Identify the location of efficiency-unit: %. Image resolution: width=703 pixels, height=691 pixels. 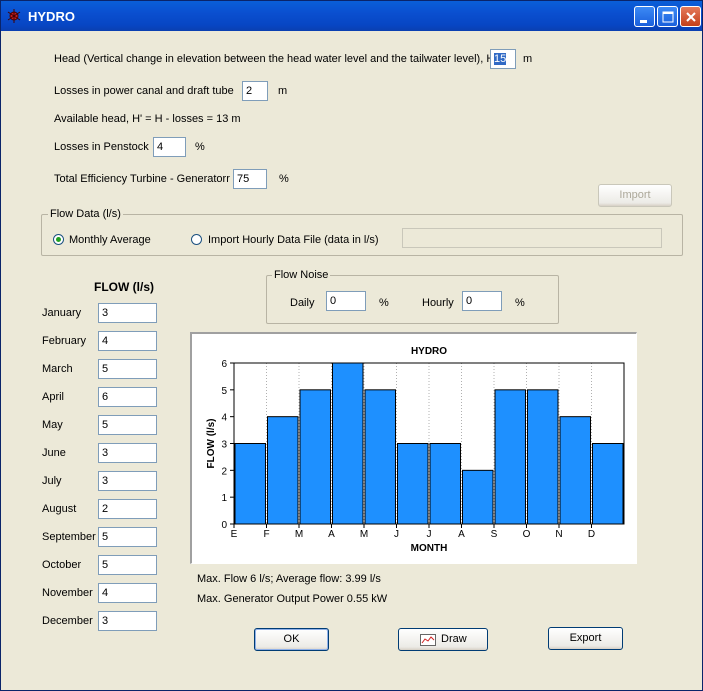
(284, 179).